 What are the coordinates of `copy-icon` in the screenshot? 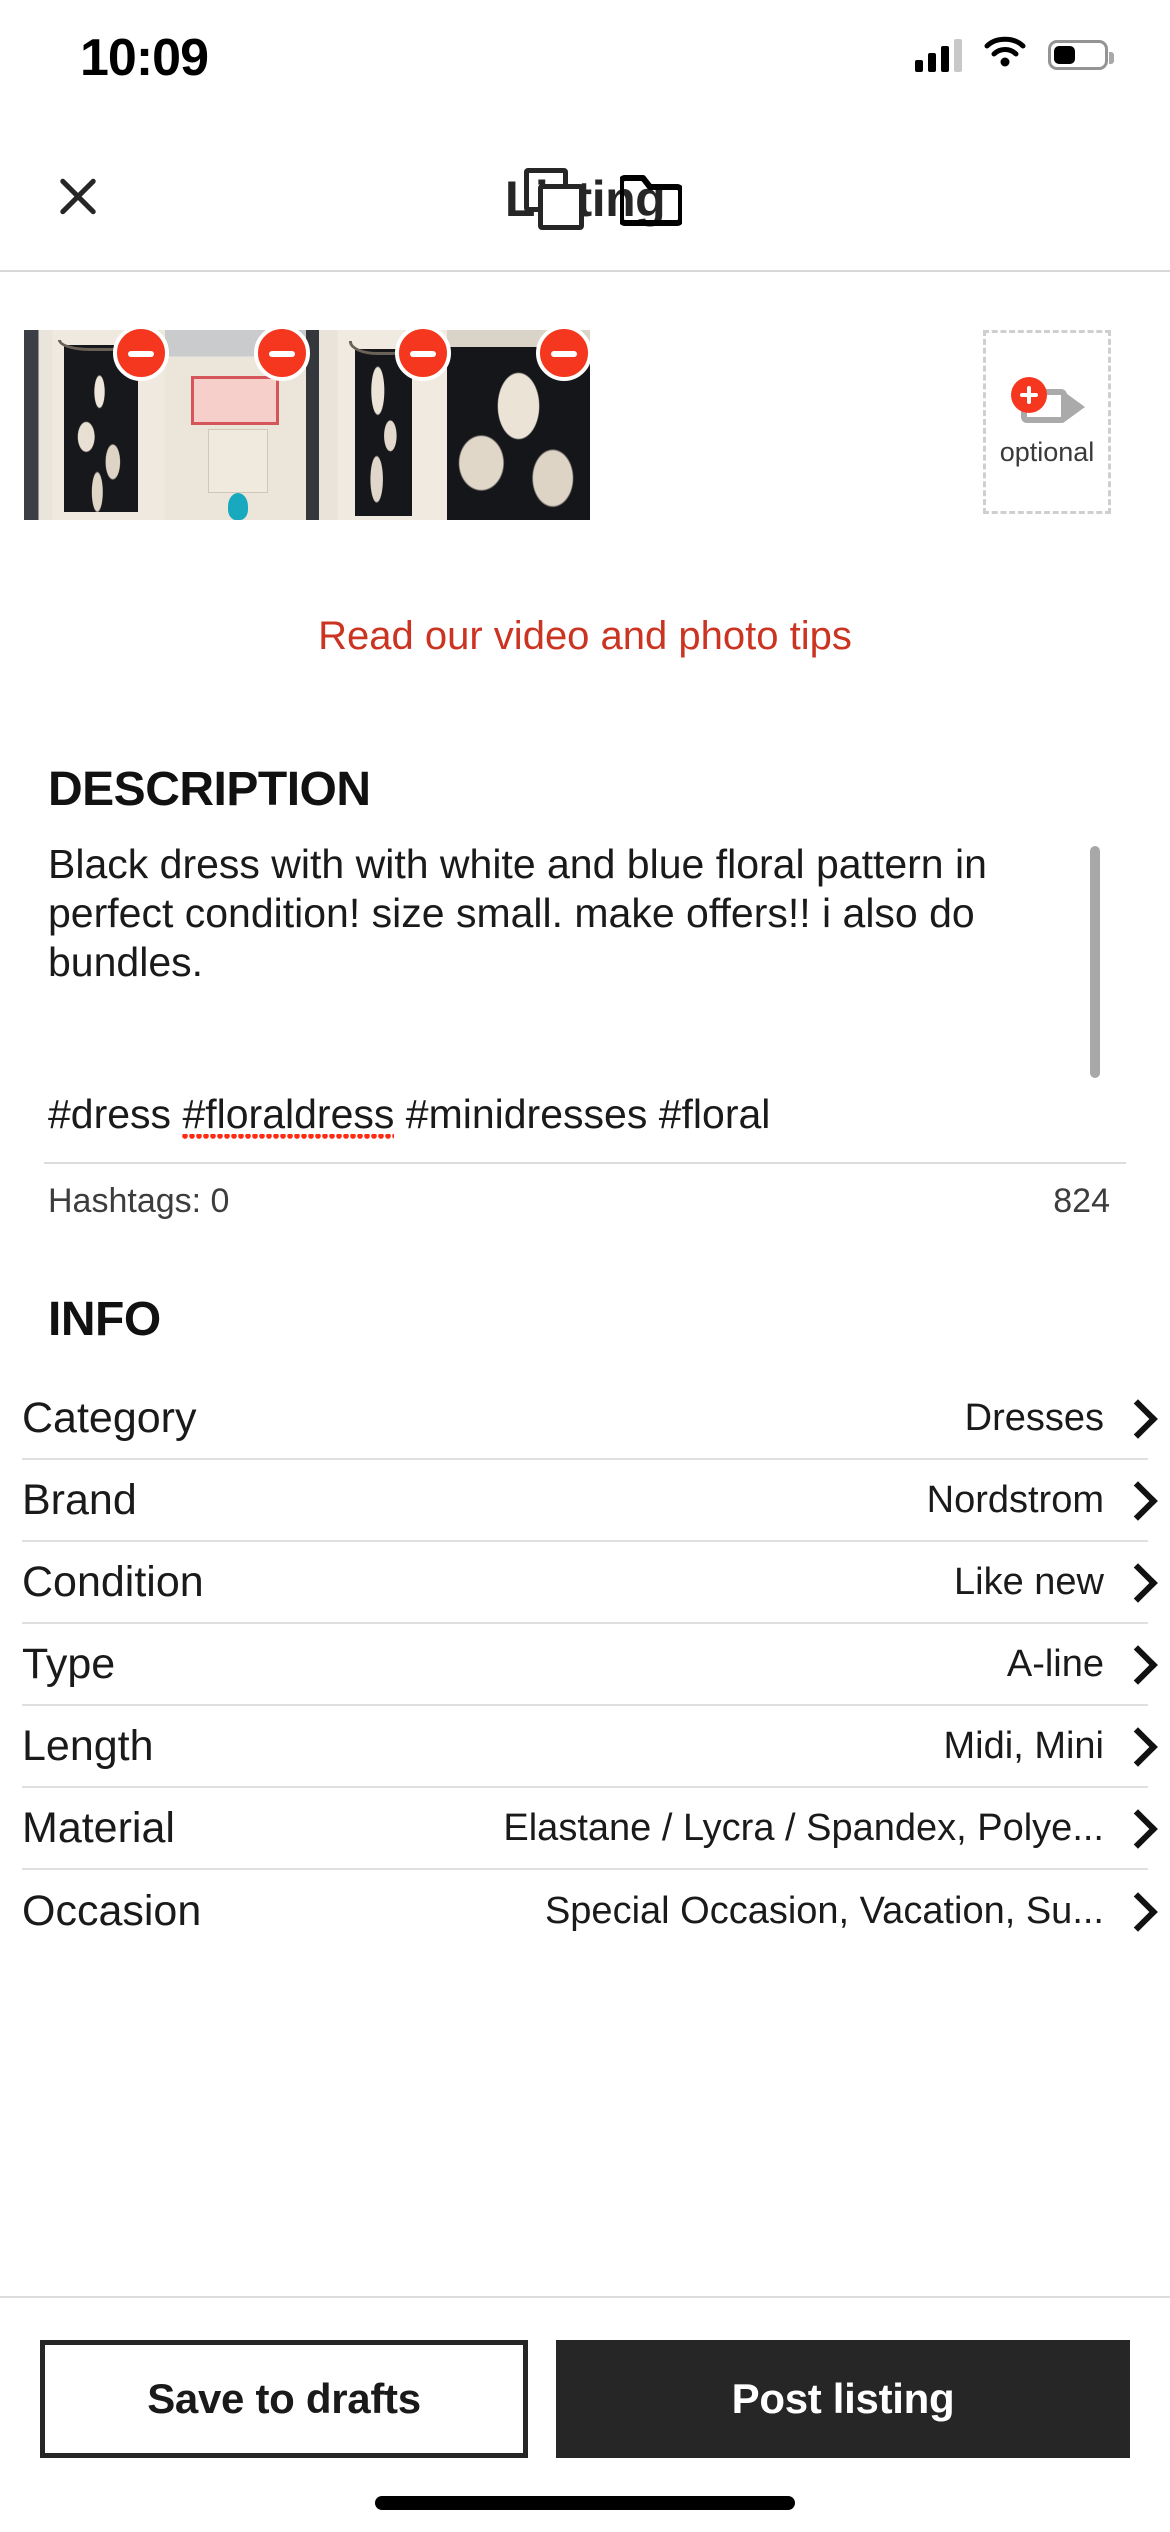 It's located at (555, 199).